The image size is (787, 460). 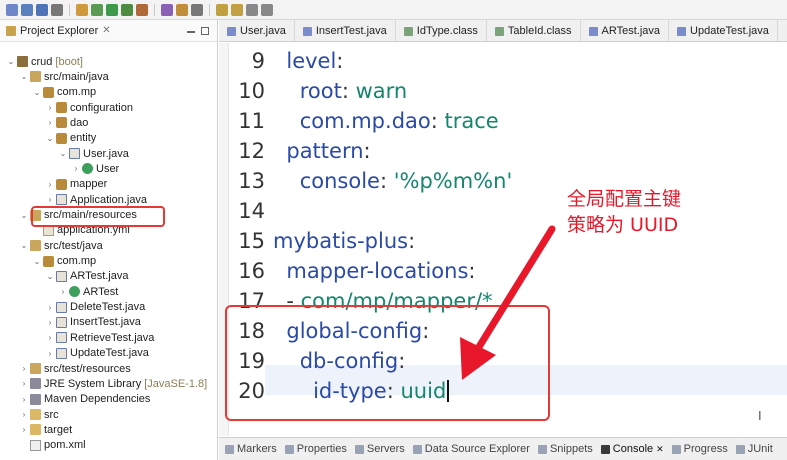 What do you see at coordinates (35, 445) in the screenshot?
I see `xml-file-icon` at bounding box center [35, 445].